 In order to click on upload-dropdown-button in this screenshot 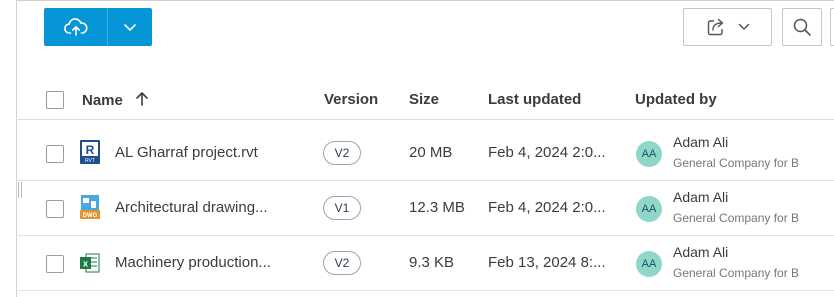, I will do `click(130, 27)`.